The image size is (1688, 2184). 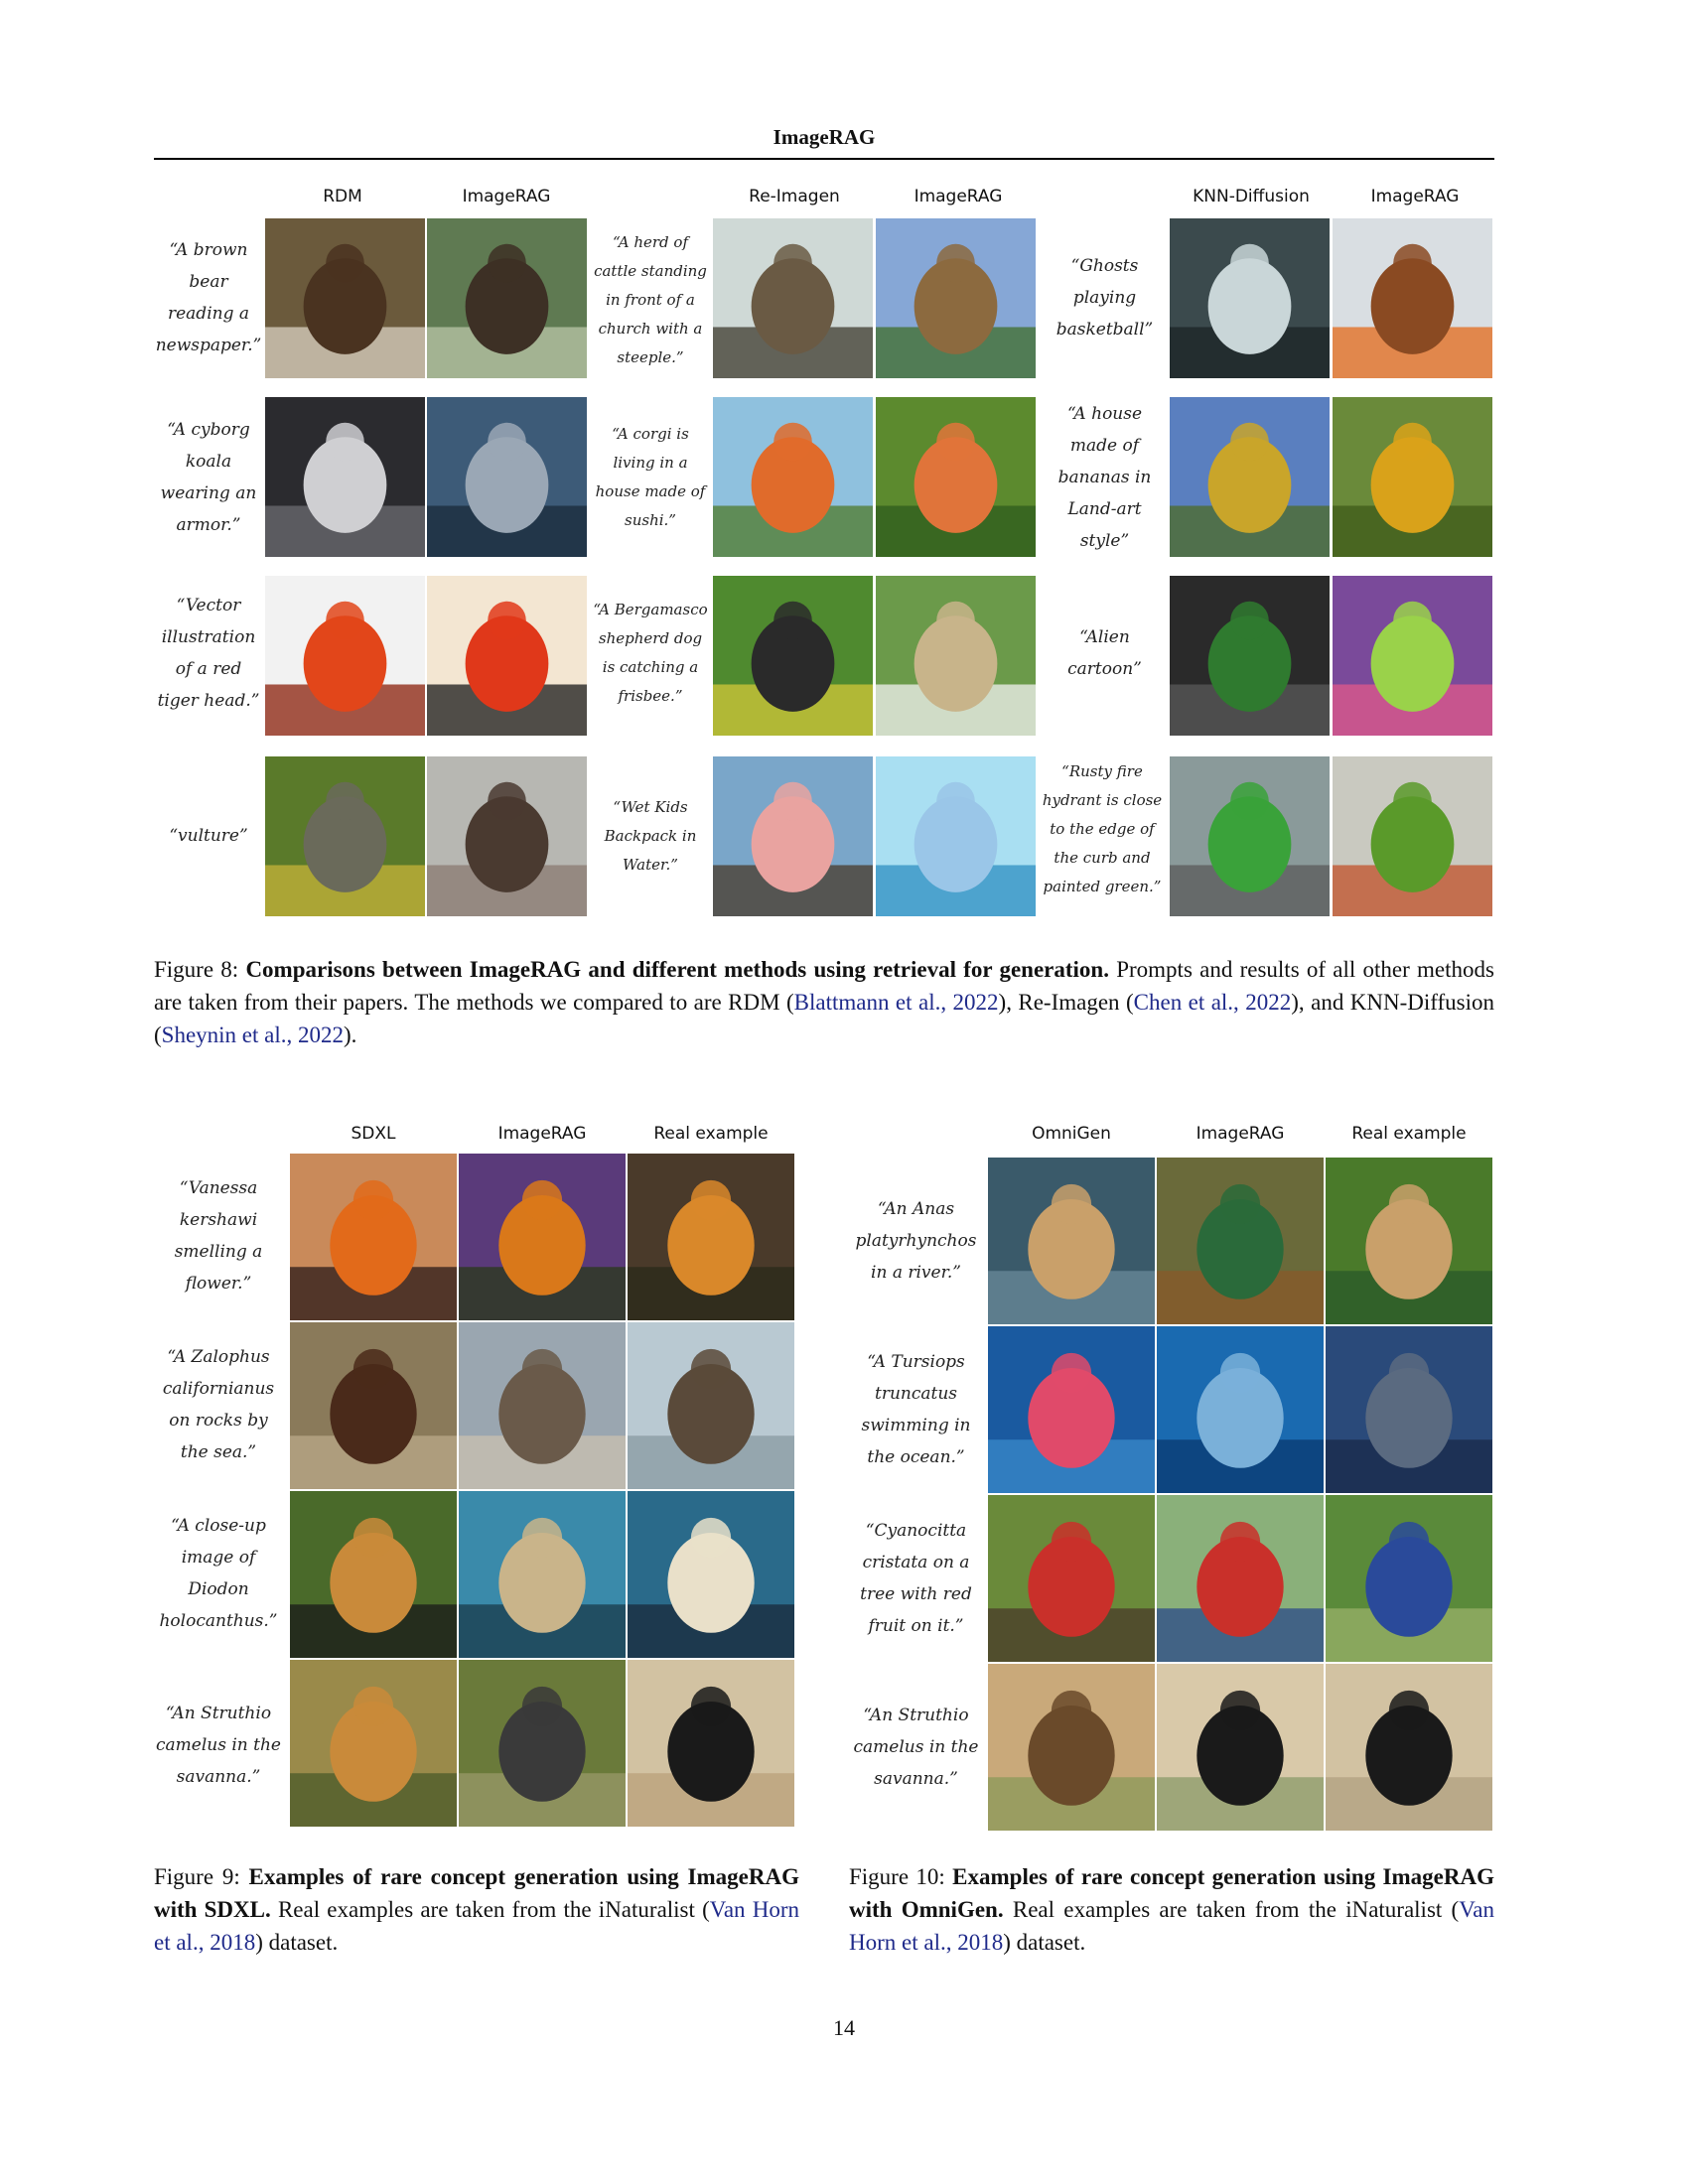 I want to click on caption-label: Figure 9:, so click(x=197, y=1876).